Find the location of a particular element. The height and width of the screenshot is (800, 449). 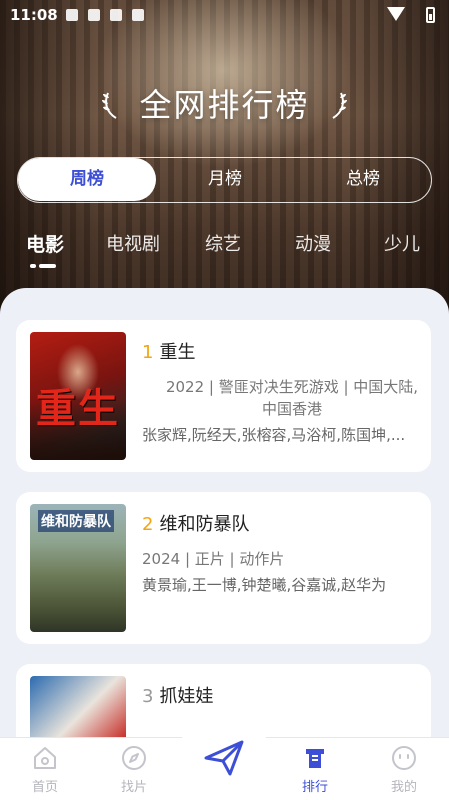

tab-weekly: 周榜 is located at coordinates (87, 179).